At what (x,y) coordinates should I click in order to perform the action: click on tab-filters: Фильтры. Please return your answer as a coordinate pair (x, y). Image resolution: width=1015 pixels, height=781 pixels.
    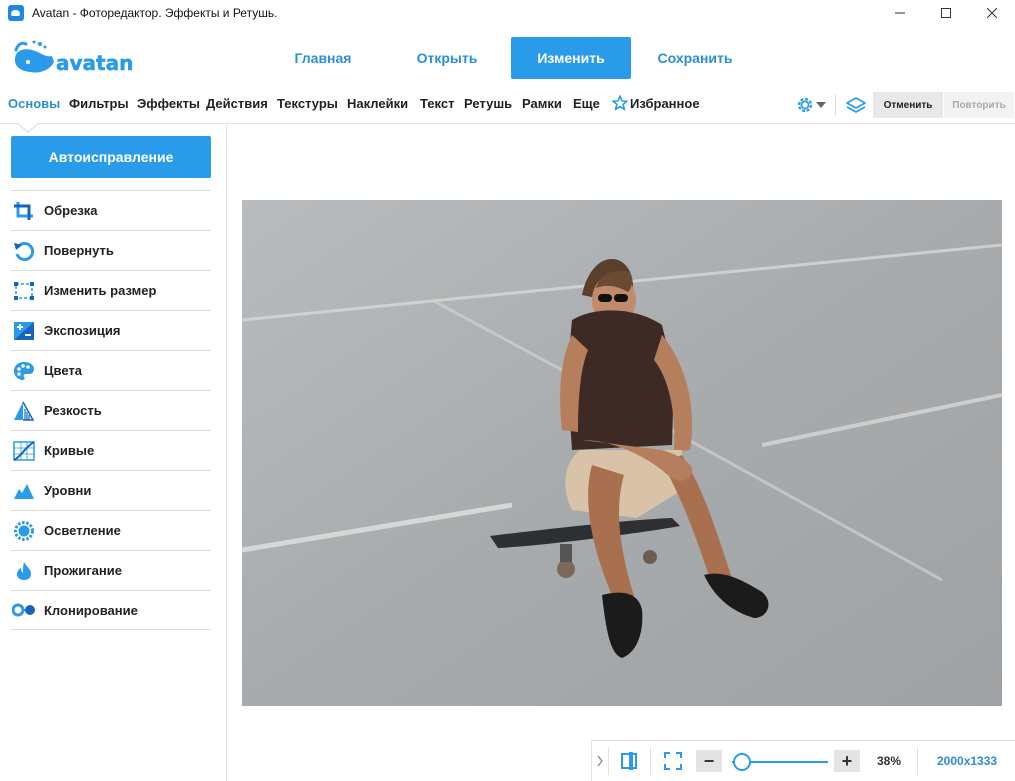
    Looking at the image, I should click on (99, 103).